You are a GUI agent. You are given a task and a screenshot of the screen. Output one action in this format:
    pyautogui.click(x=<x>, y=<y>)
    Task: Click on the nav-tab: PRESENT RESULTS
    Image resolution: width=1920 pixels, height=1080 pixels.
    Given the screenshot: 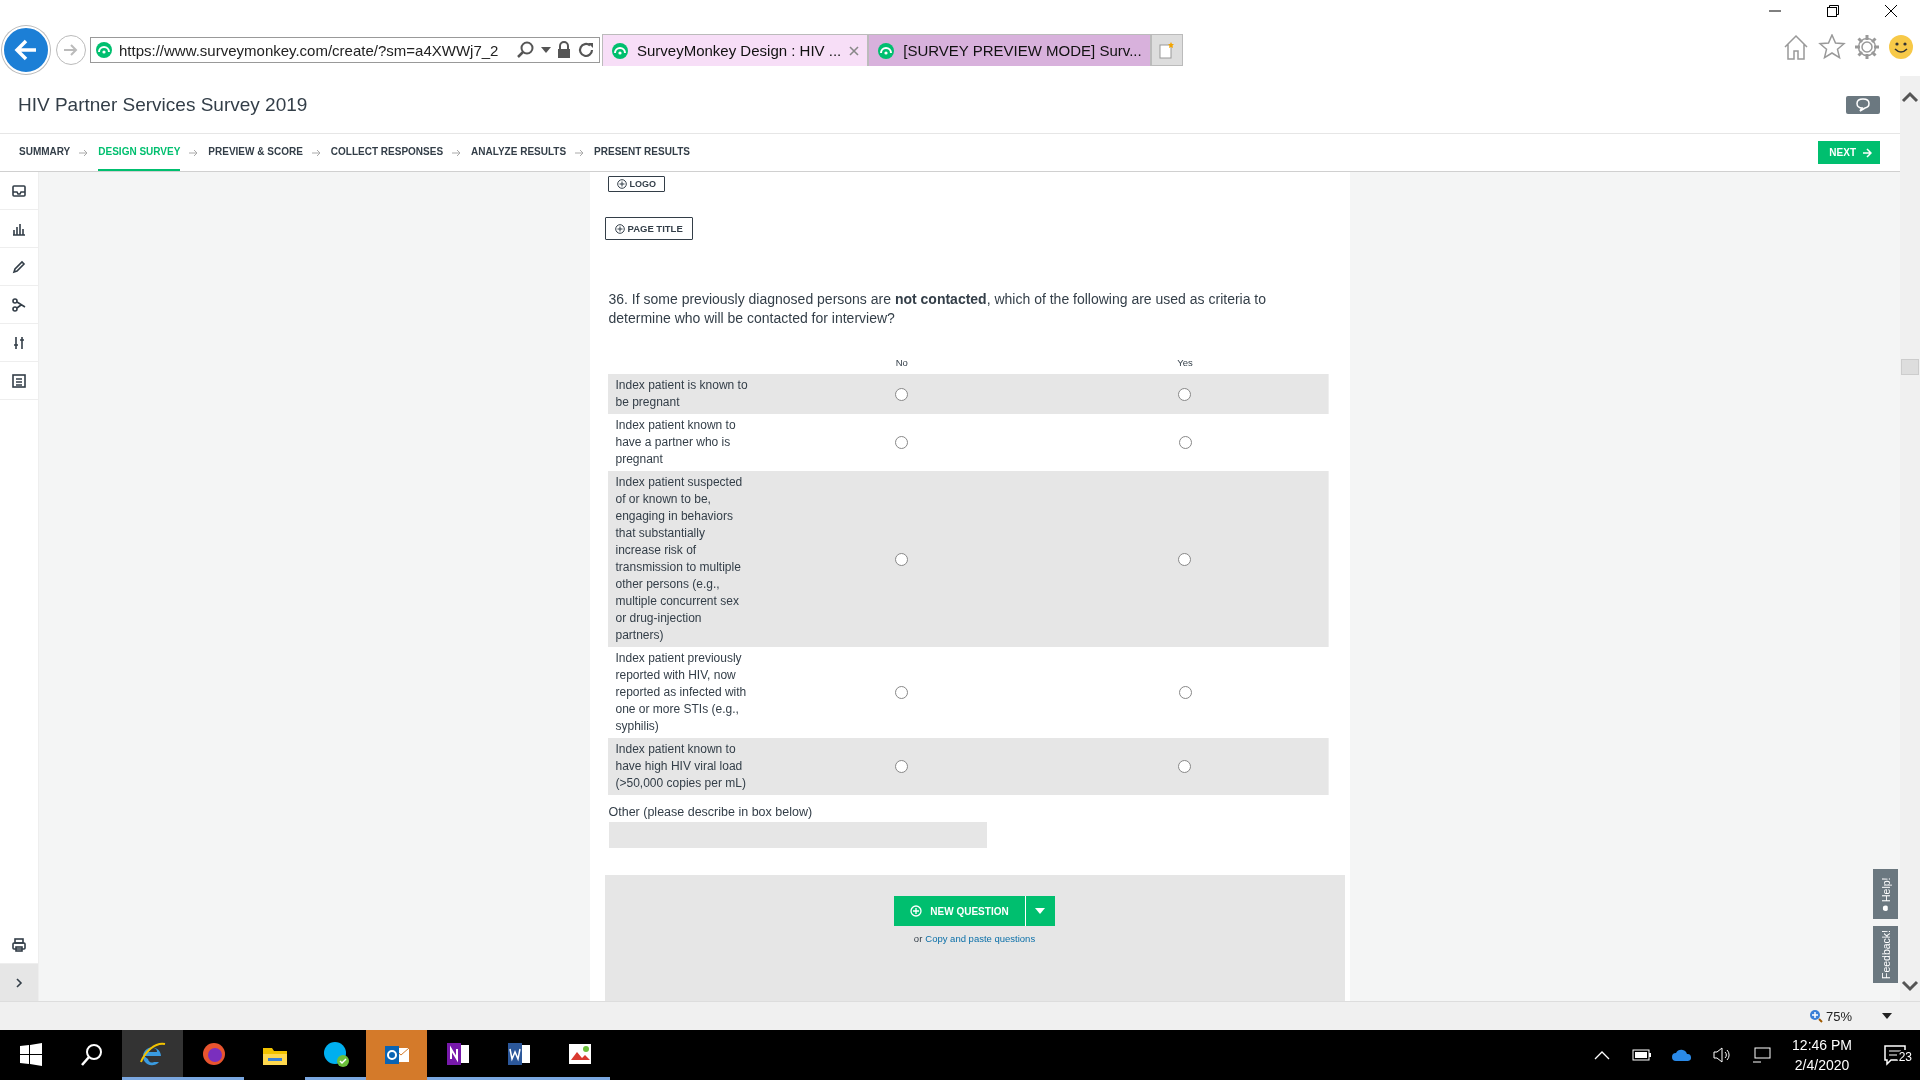 What is the action you would take?
    pyautogui.click(x=642, y=152)
    